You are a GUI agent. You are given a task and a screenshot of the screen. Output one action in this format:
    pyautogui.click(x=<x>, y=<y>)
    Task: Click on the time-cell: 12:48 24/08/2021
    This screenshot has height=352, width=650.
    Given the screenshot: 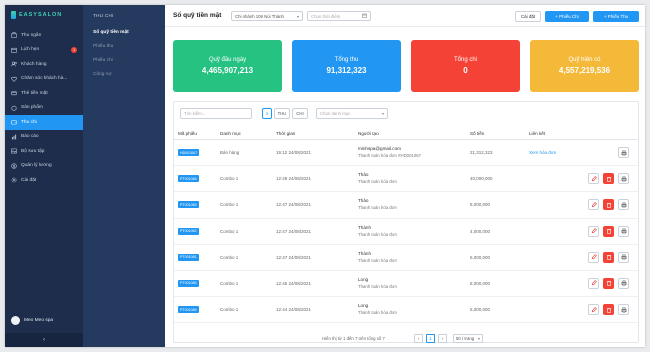 What is the action you would take?
    pyautogui.click(x=294, y=179)
    